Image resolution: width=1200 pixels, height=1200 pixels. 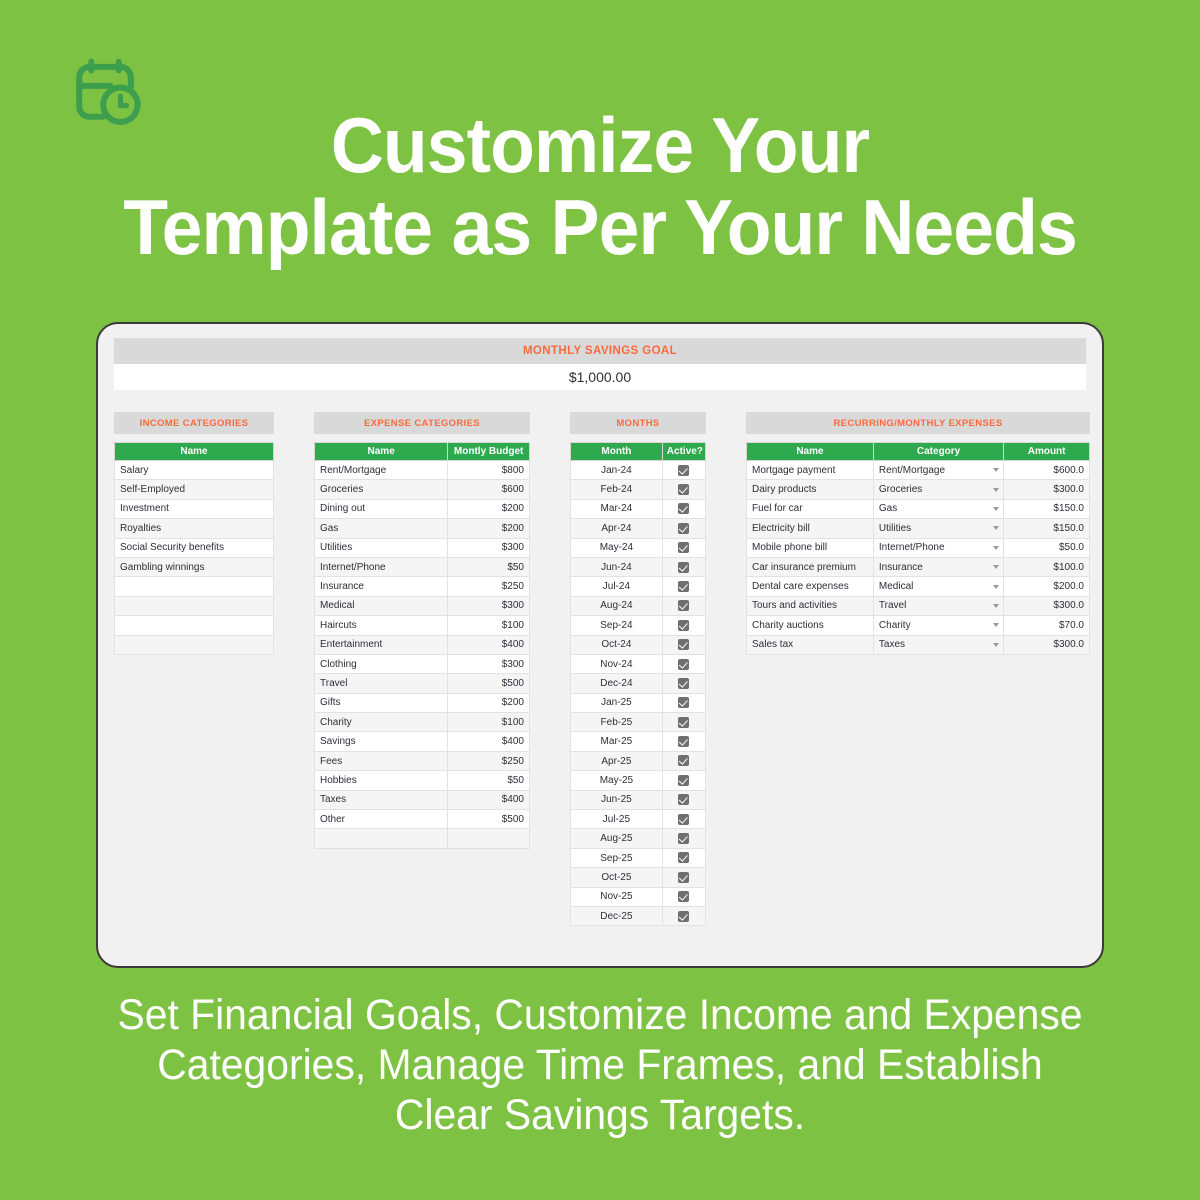 I want to click on recurring-amount-cell: $70.0, so click(x=1046, y=625).